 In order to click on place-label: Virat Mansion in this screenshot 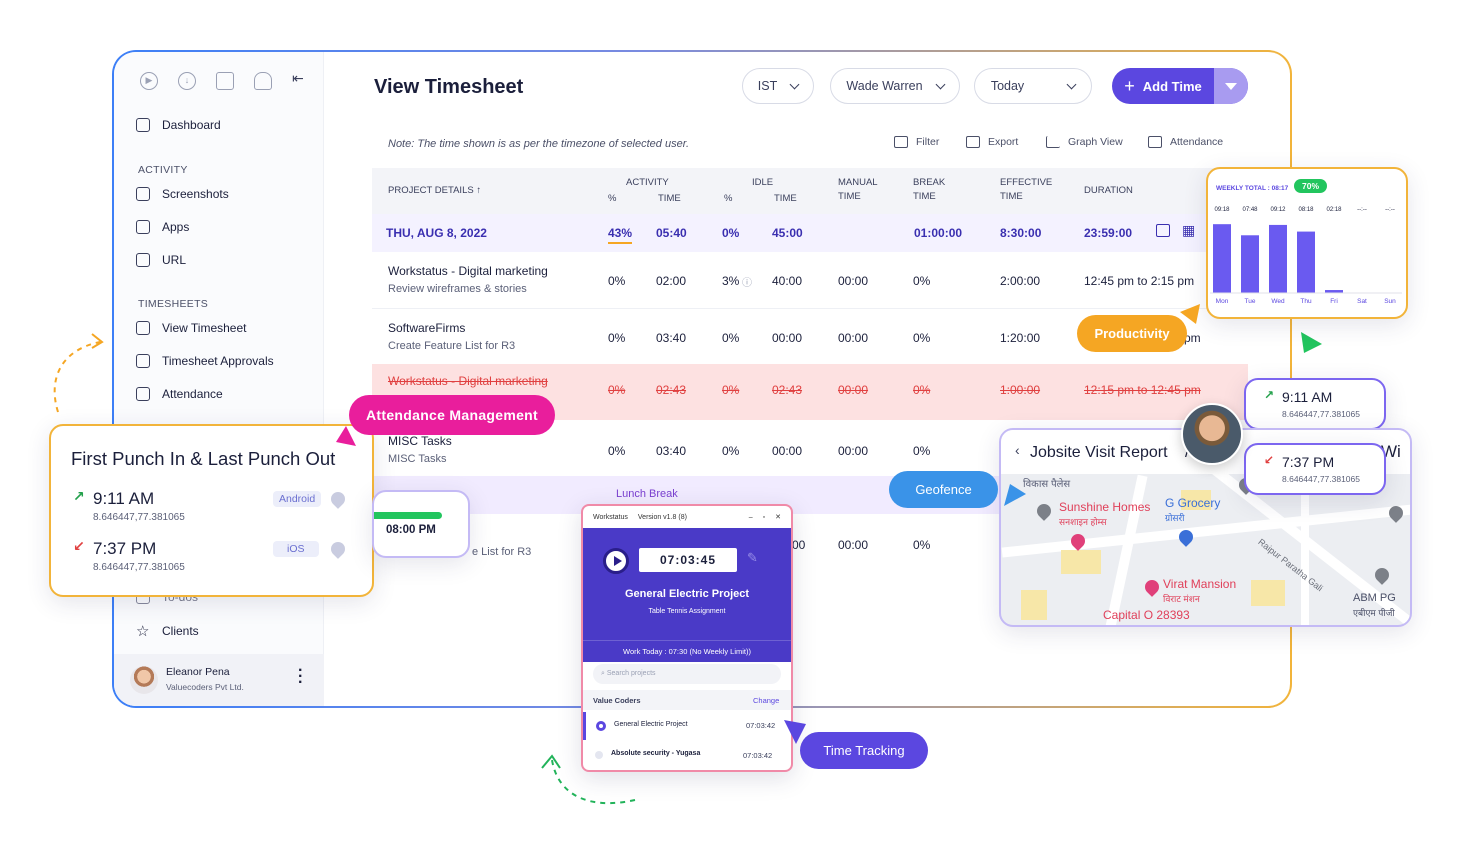, I will do `click(1200, 584)`.